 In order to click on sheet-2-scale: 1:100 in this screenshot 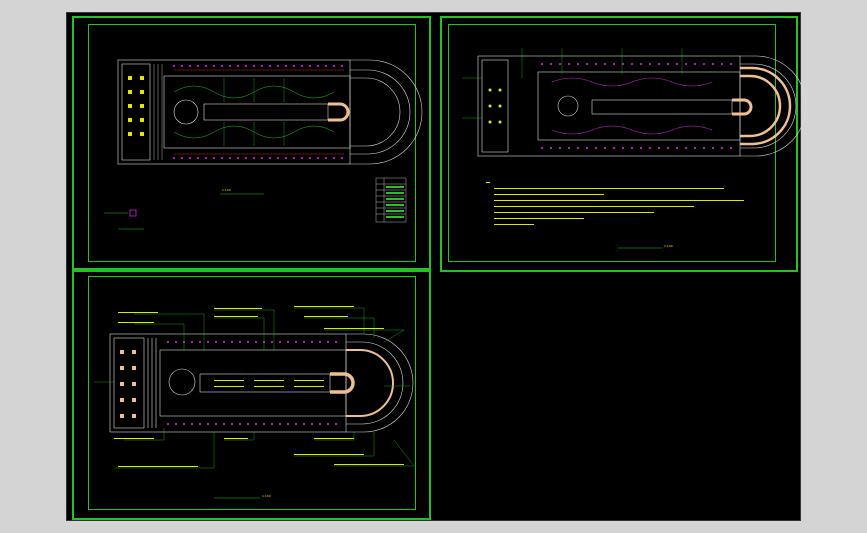, I will do `click(668, 246)`.